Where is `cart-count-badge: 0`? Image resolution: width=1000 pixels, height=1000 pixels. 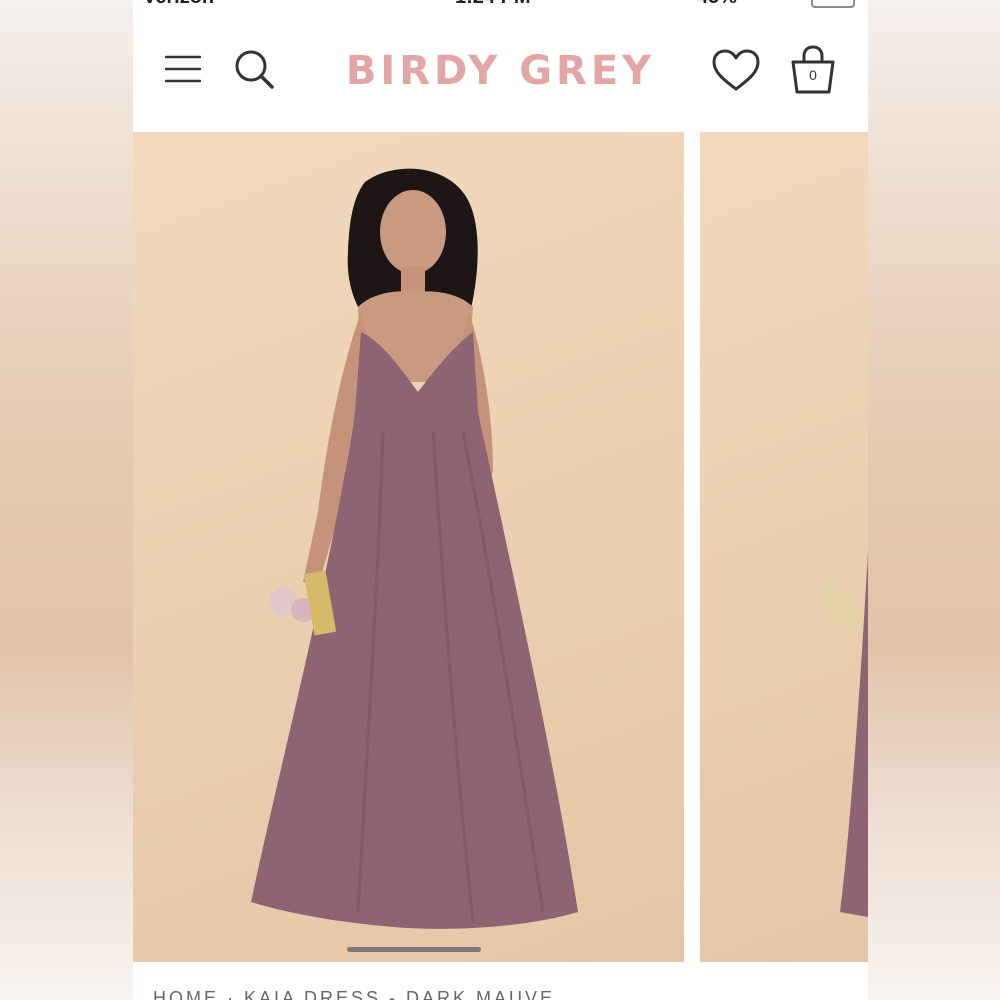 cart-count-badge: 0 is located at coordinates (813, 75).